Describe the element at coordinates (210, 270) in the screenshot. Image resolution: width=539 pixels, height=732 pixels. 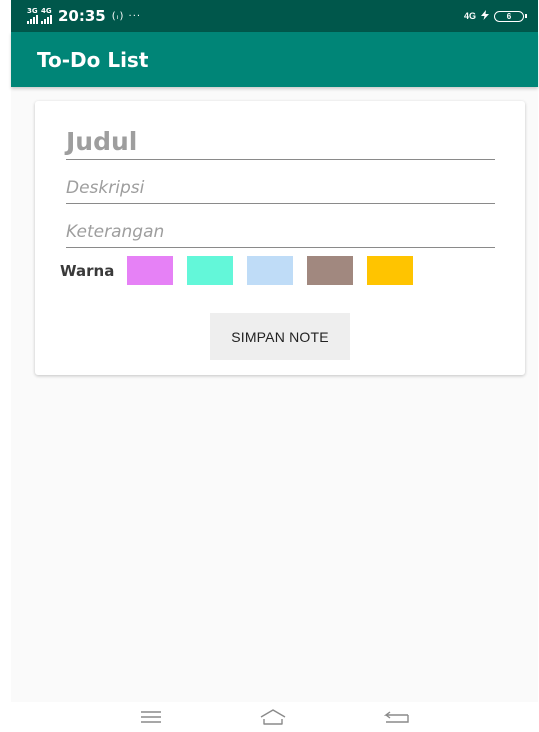
I see `color-swatch-aqua` at that location.